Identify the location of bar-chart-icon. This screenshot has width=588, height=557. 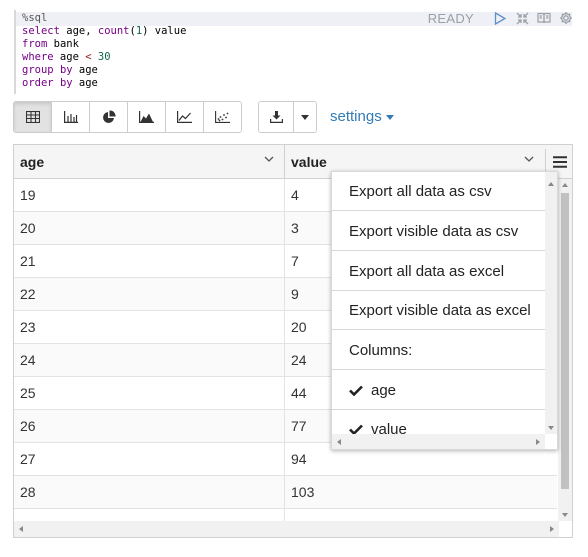
(70, 117).